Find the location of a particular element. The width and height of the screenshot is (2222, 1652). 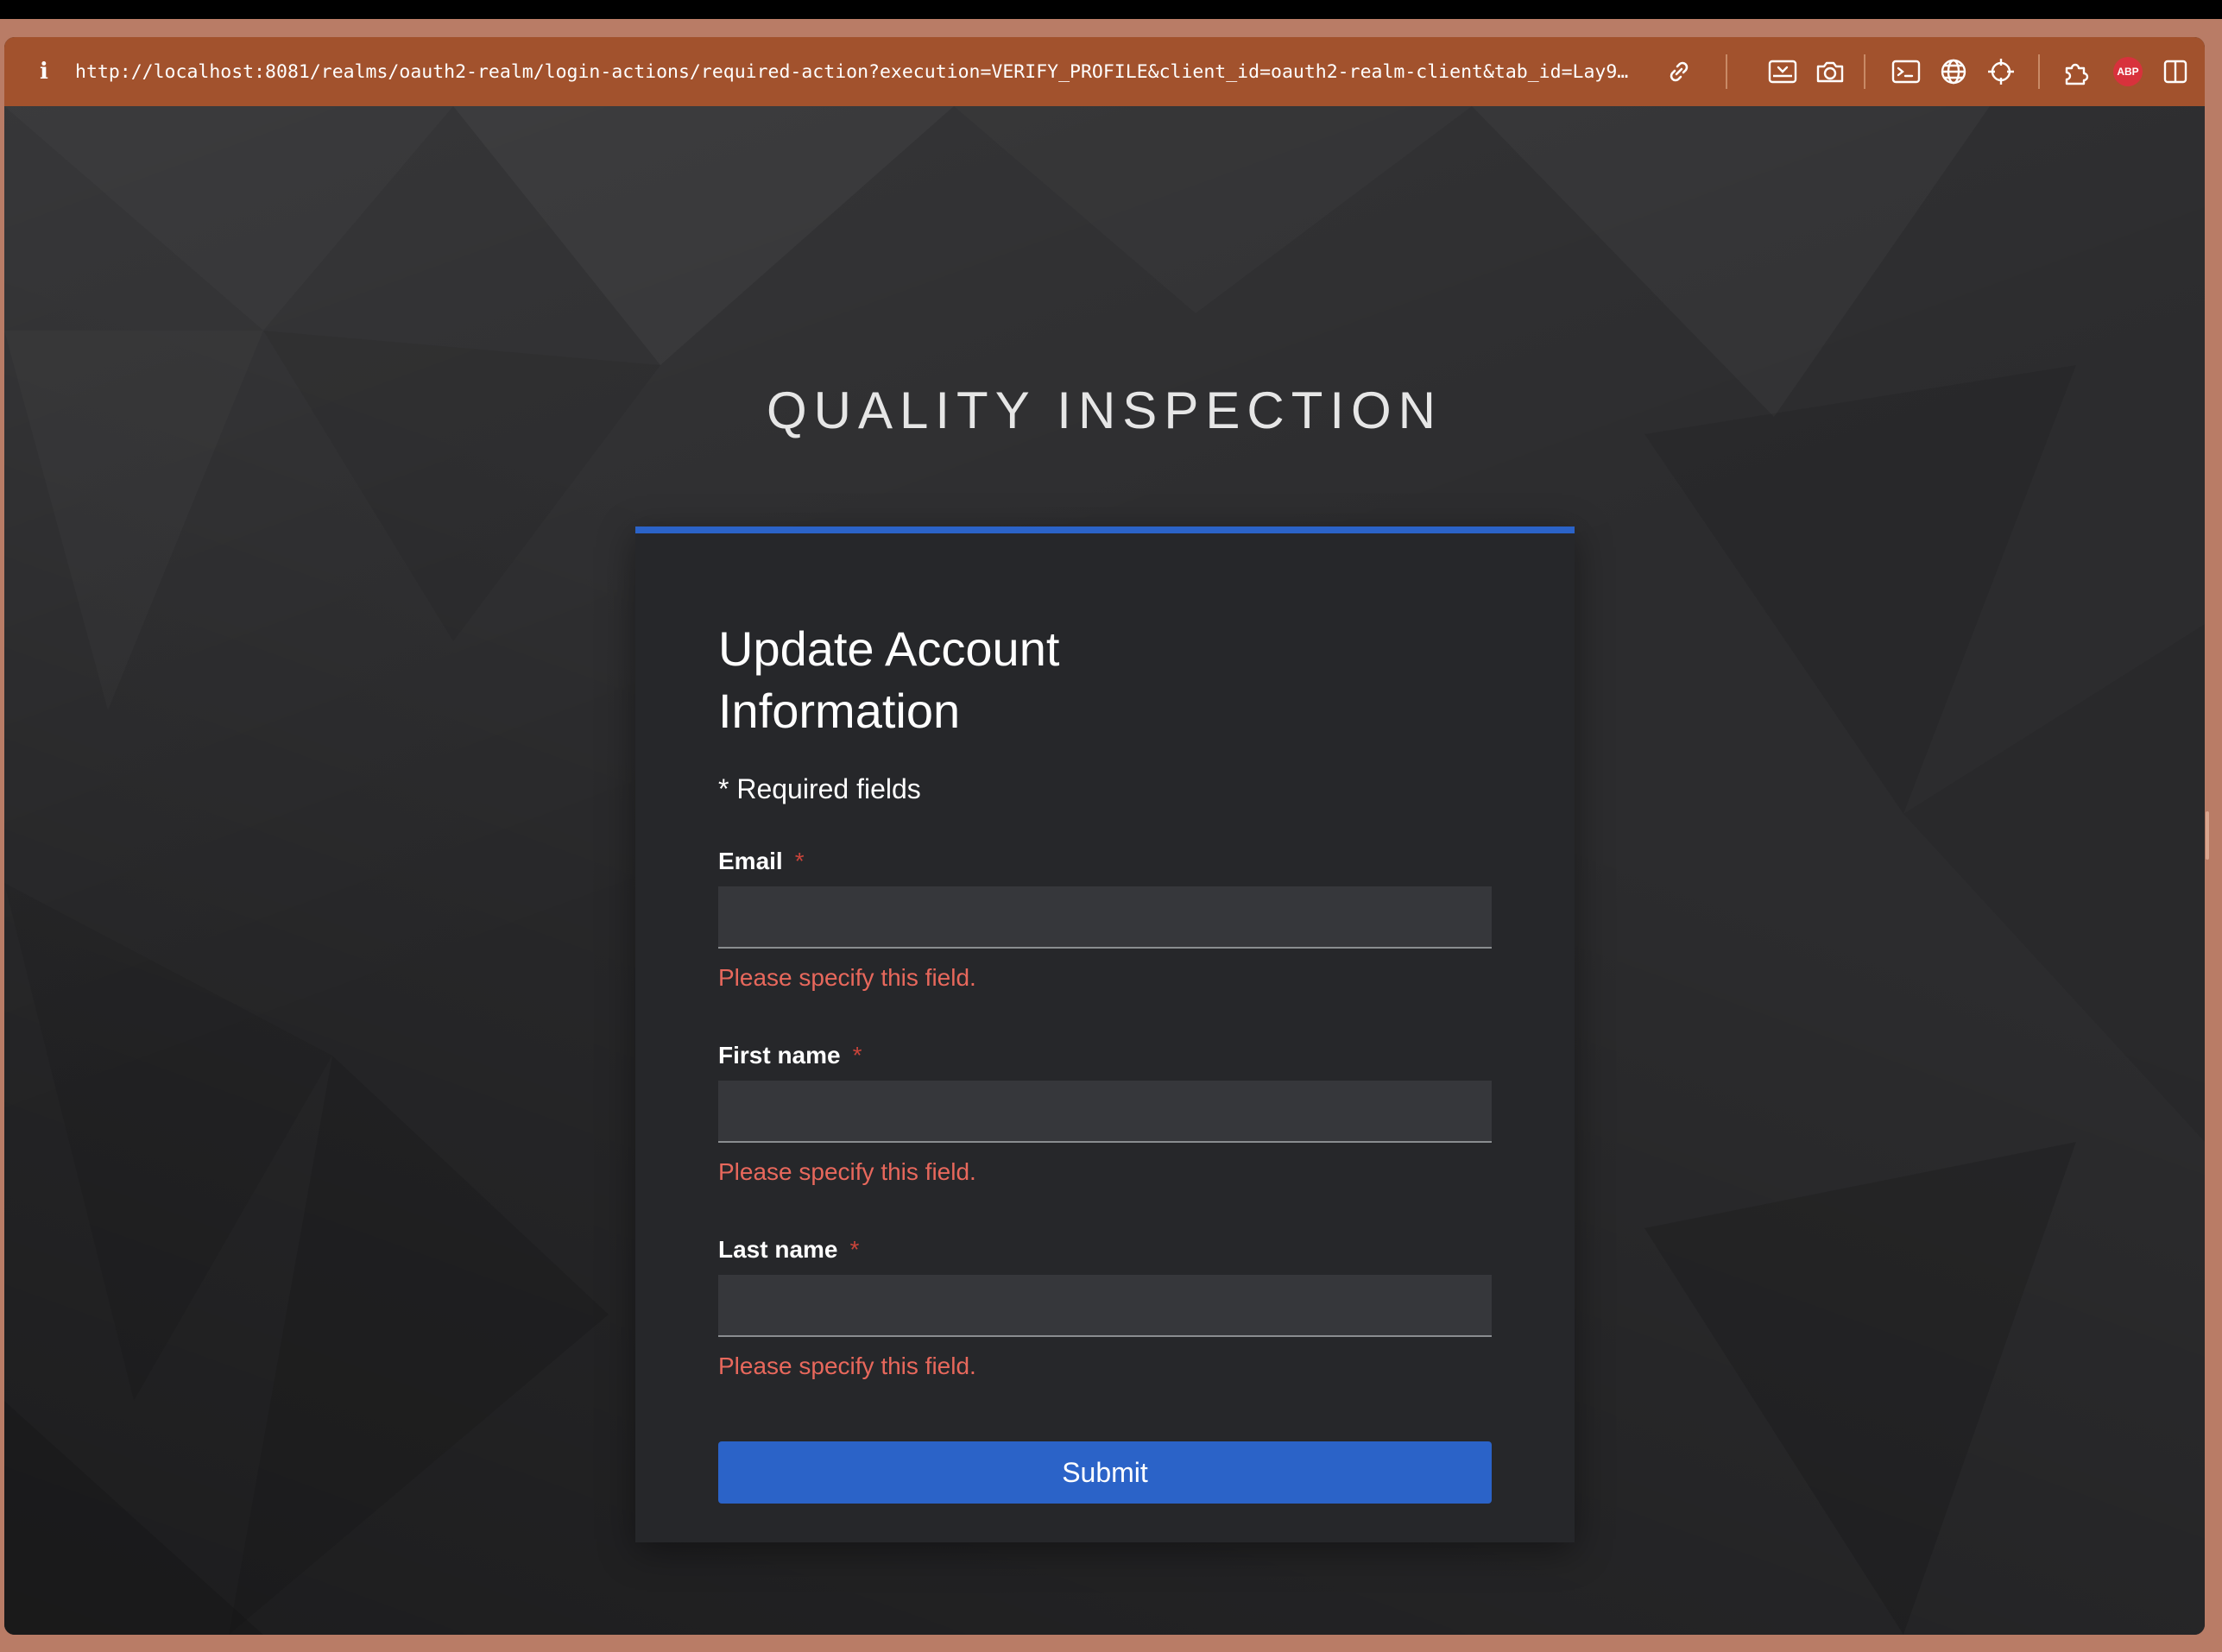

first-name-field is located at coordinates (1105, 1112).